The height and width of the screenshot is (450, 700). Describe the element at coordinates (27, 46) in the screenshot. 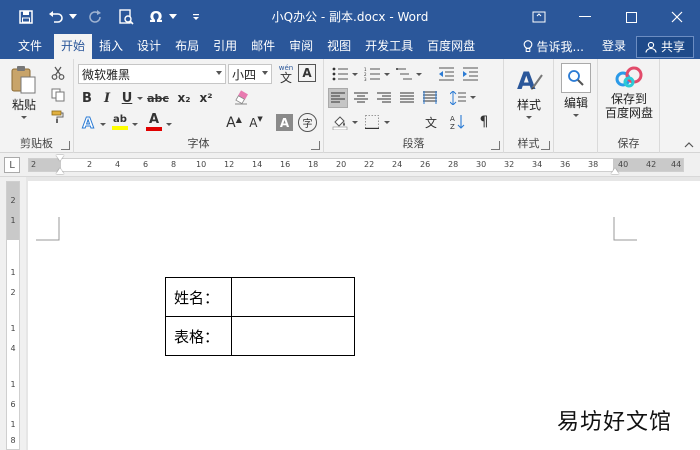

I see `tab-file: 文件` at that location.